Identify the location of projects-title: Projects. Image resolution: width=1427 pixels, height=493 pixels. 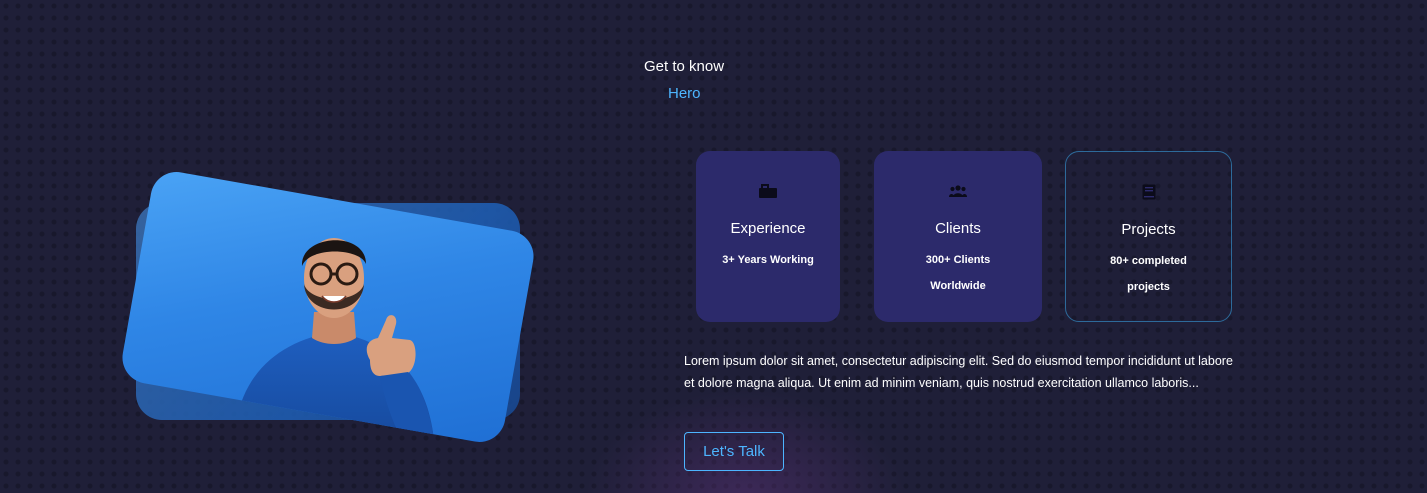
(1148, 229).